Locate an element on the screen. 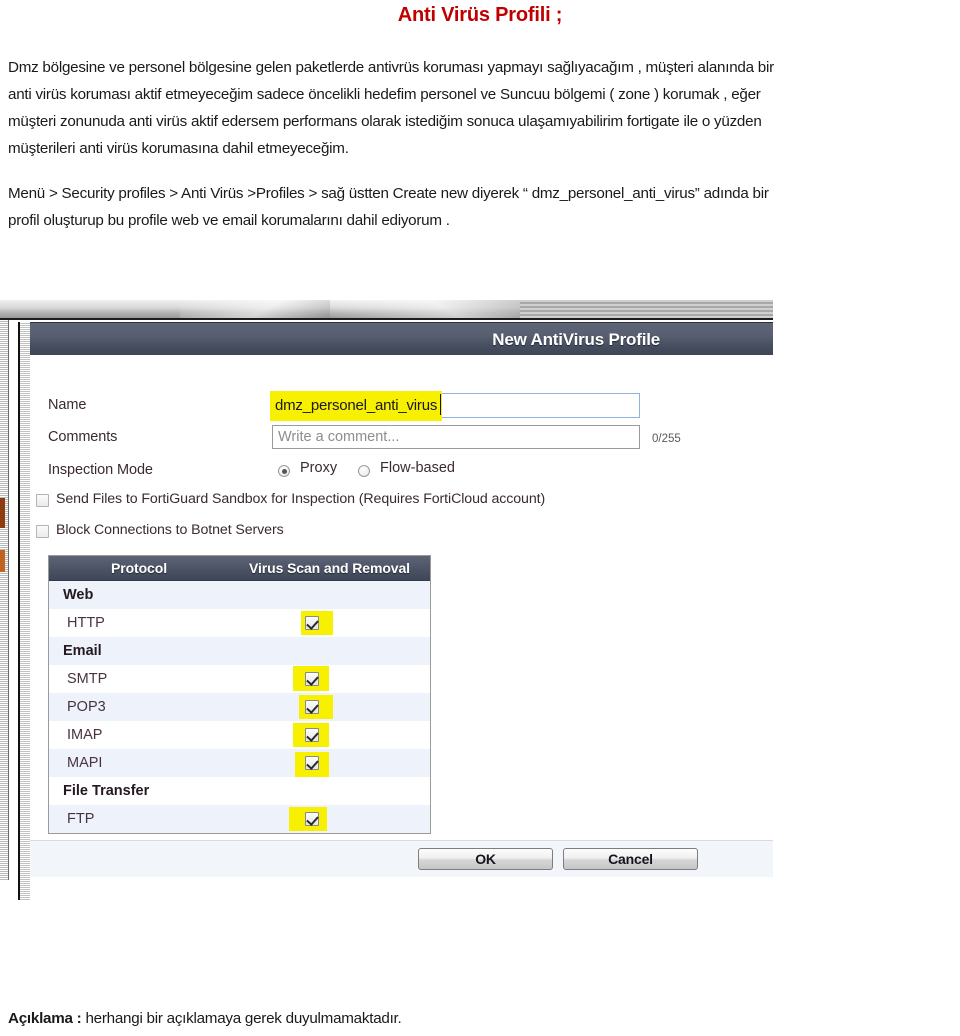  table-row: MAPI is located at coordinates (239, 763).